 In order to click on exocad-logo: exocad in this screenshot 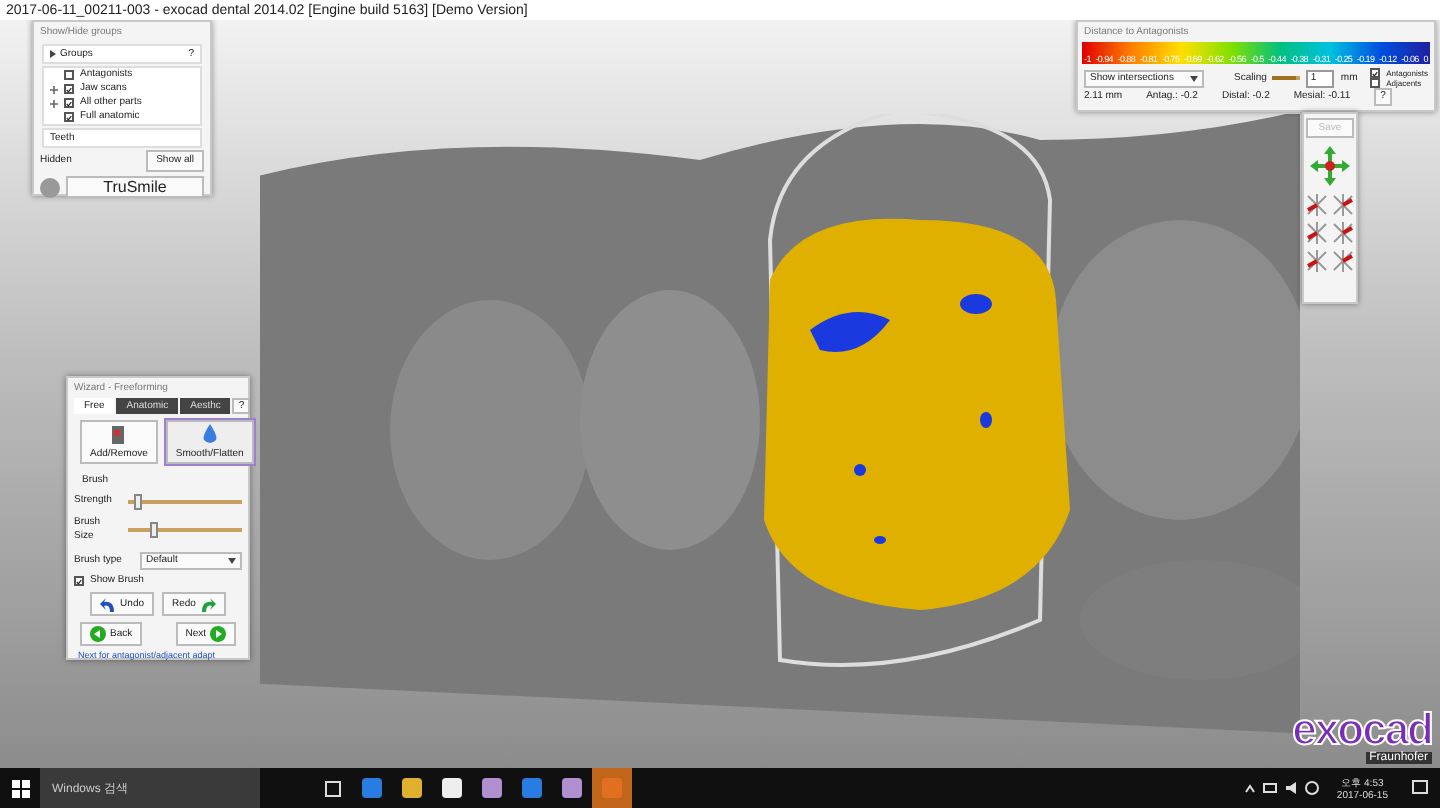, I will do `click(1362, 730)`.